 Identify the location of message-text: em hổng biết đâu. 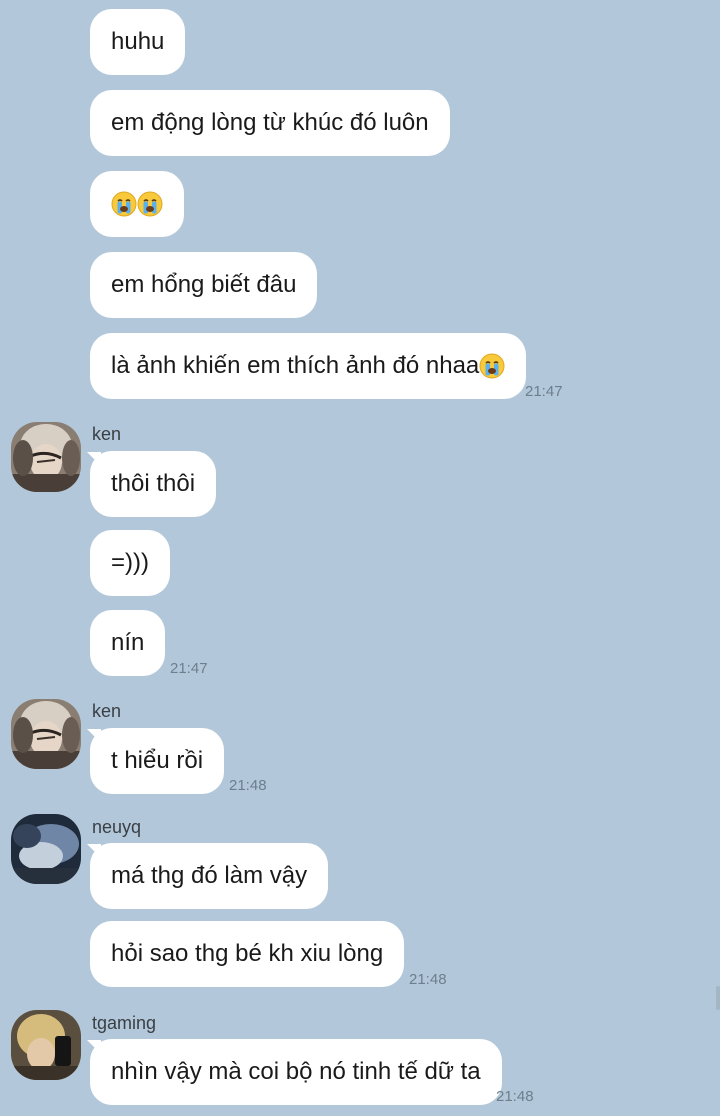
(204, 284).